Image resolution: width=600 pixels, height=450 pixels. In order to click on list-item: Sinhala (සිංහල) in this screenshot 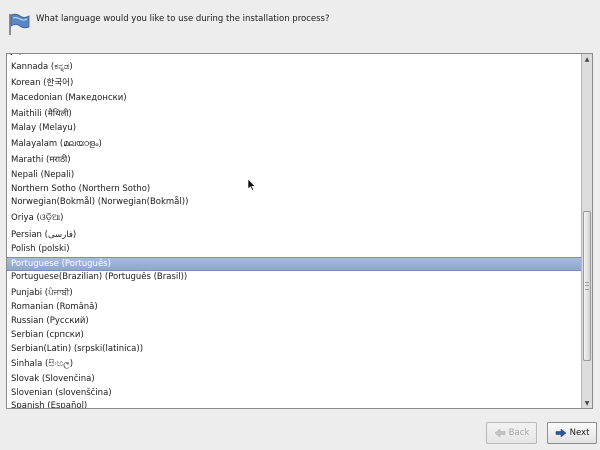, I will do `click(294, 364)`.